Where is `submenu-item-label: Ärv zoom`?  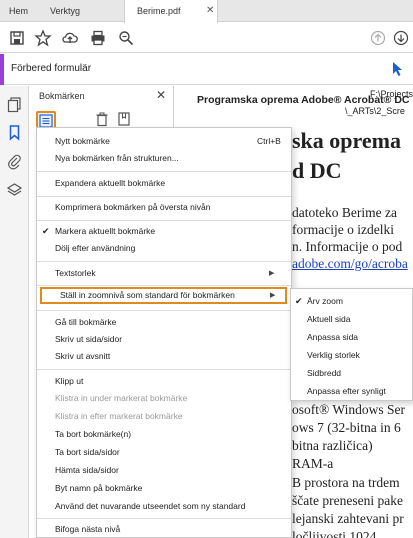
submenu-item-label: Ärv zoom is located at coordinates (325, 301).